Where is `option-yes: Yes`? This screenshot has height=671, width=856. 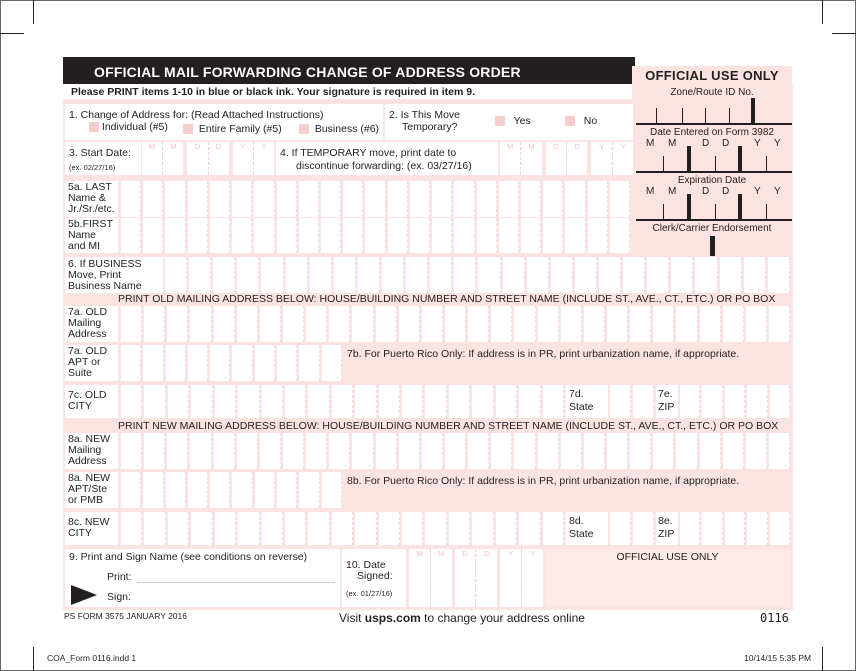 option-yes: Yes is located at coordinates (513, 121).